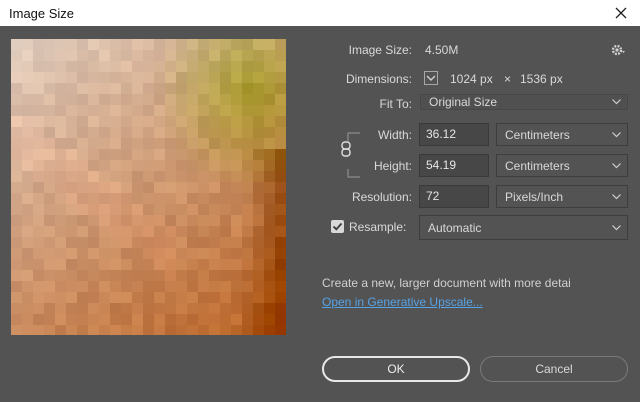  I want to click on image-size-value: 4.50M, so click(442, 50).